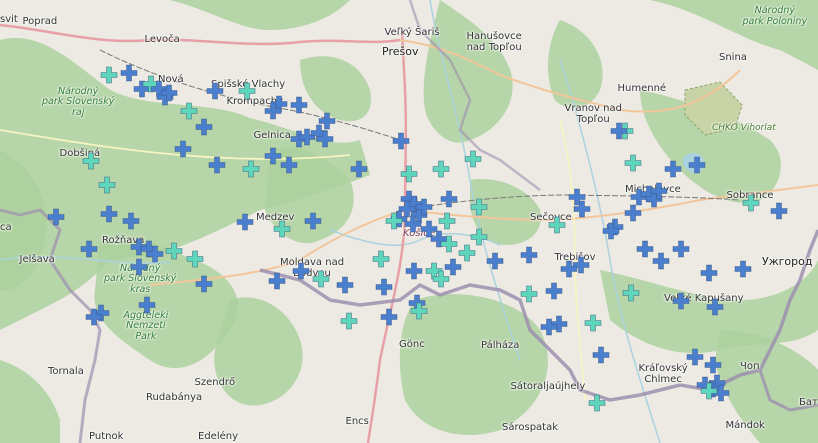 The width and height of the screenshot is (818, 443). What do you see at coordinates (750, 366) in the screenshot?
I see `place-label: Чоп` at bounding box center [750, 366].